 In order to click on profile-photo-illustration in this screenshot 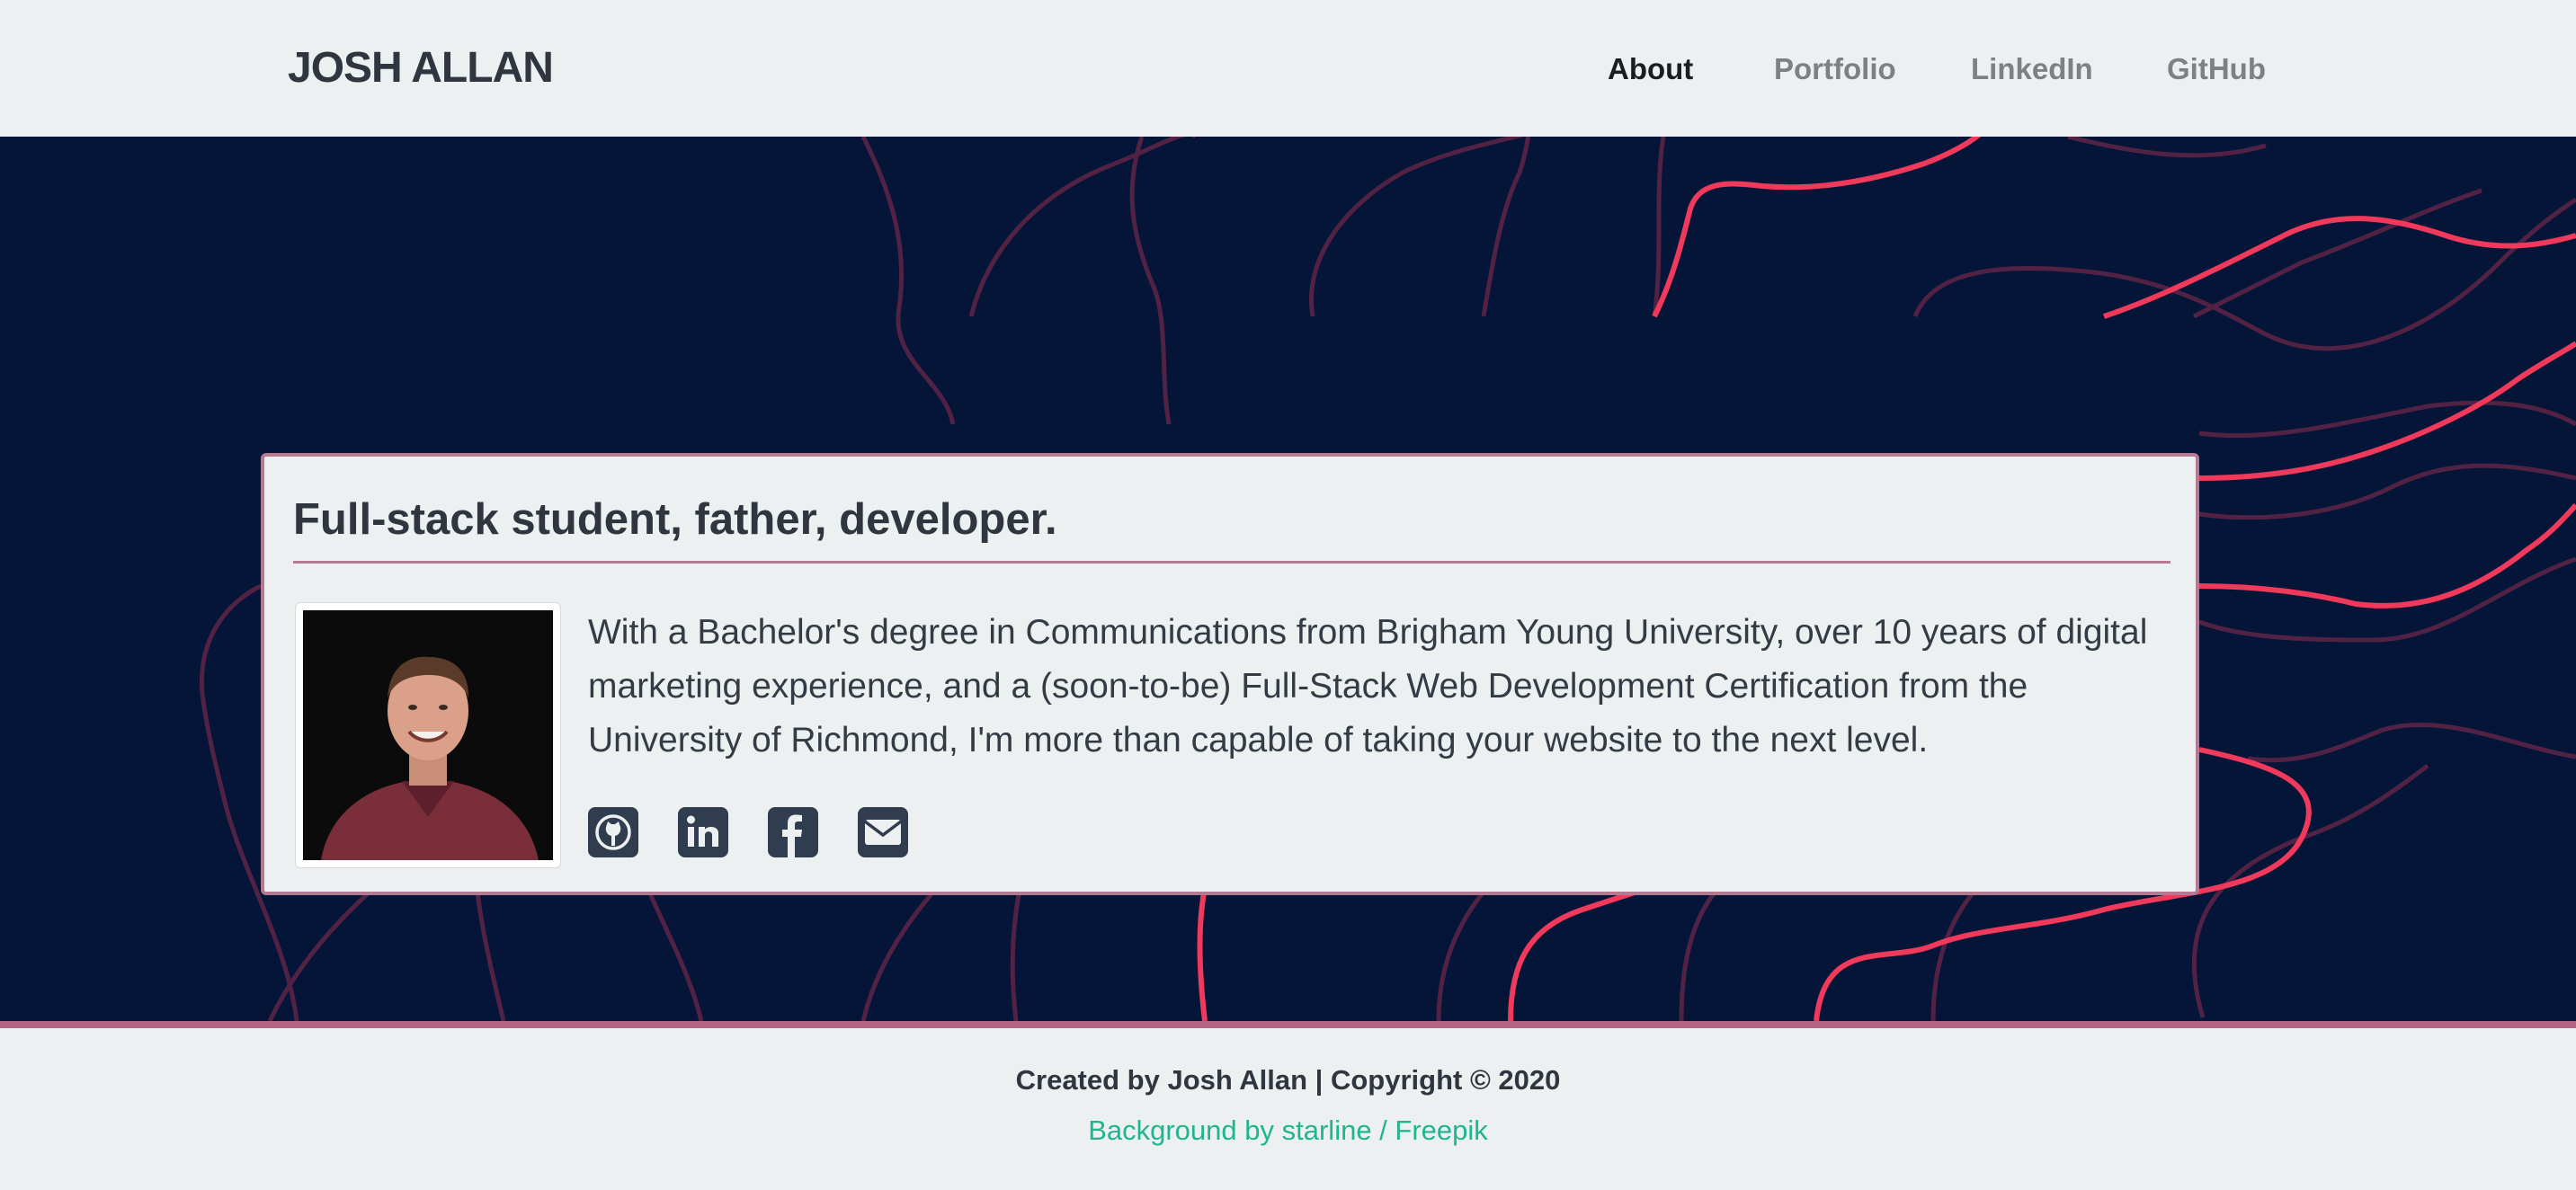, I will do `click(428, 735)`.